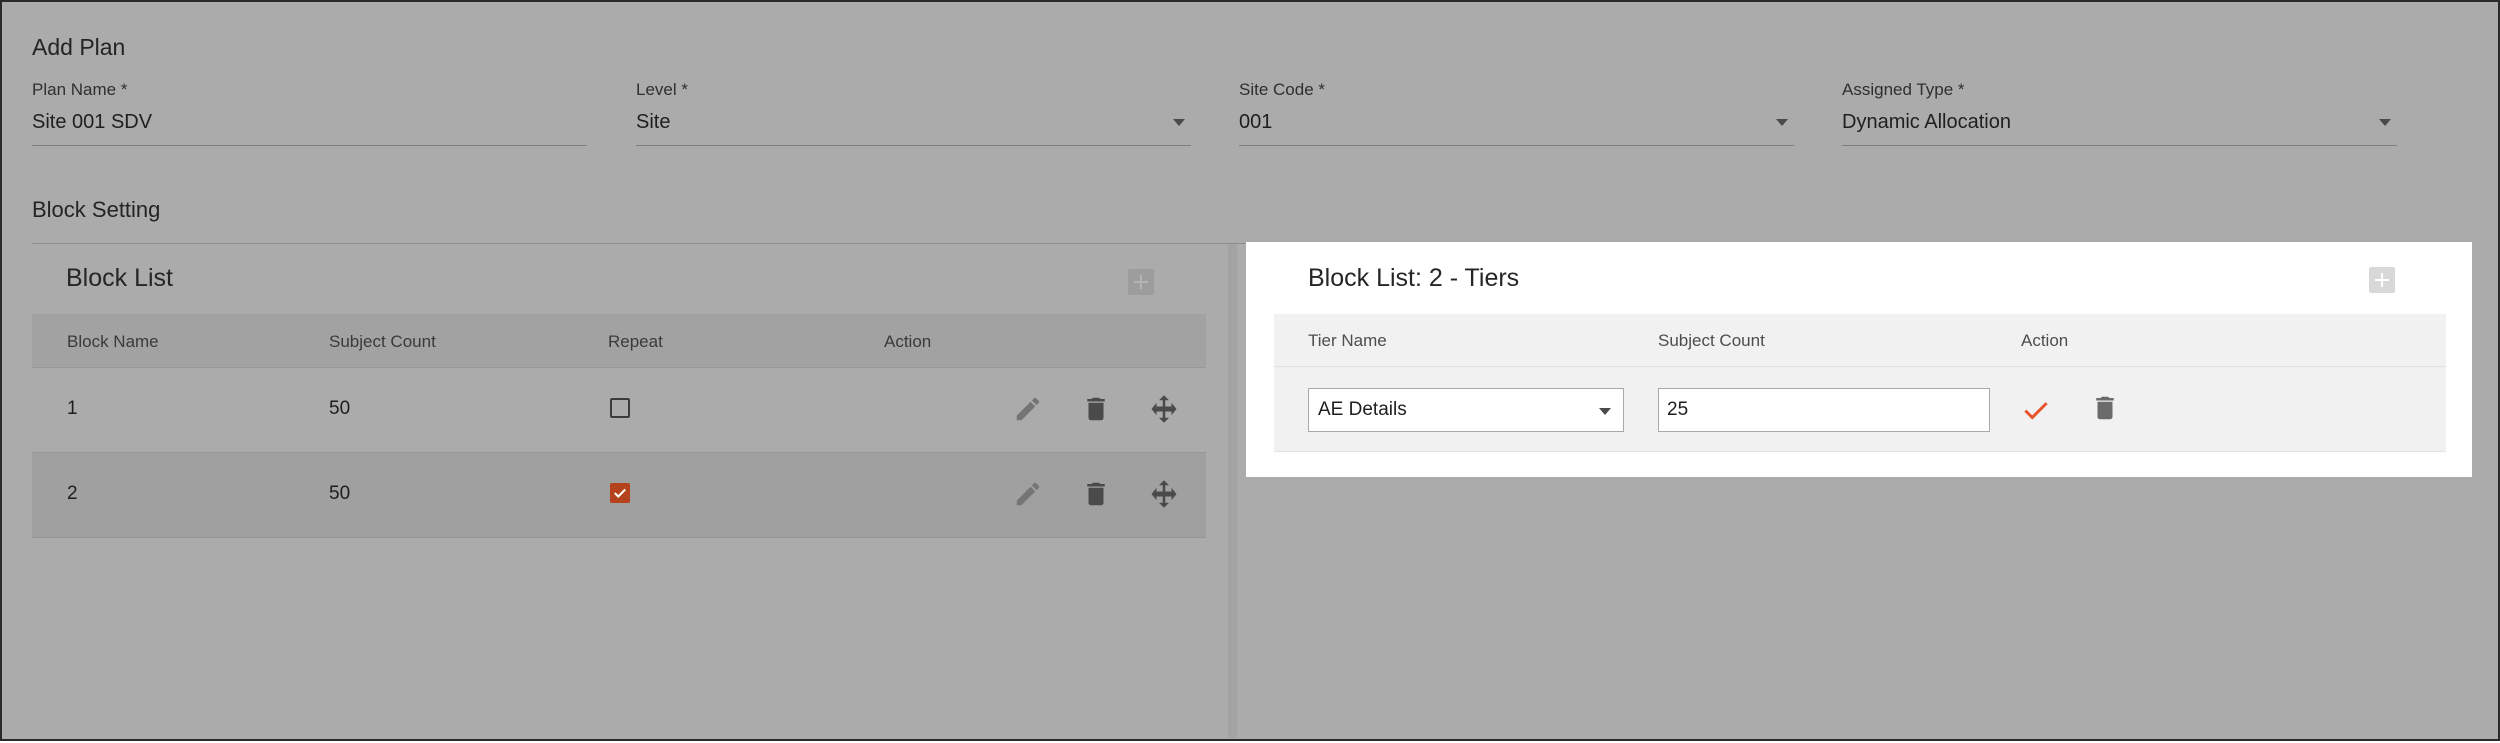 This screenshot has width=2500, height=743. I want to click on block-name-cell: 2, so click(72, 493).